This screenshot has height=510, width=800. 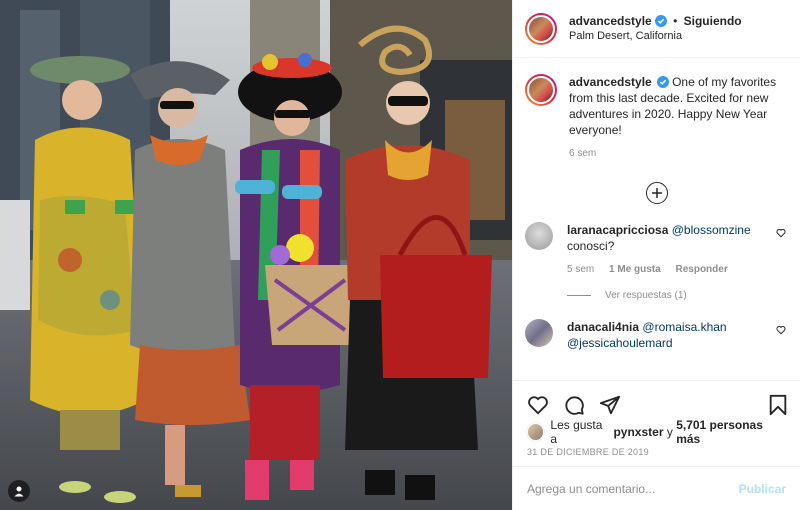 I want to click on comment-button, so click(x=574, y=405).